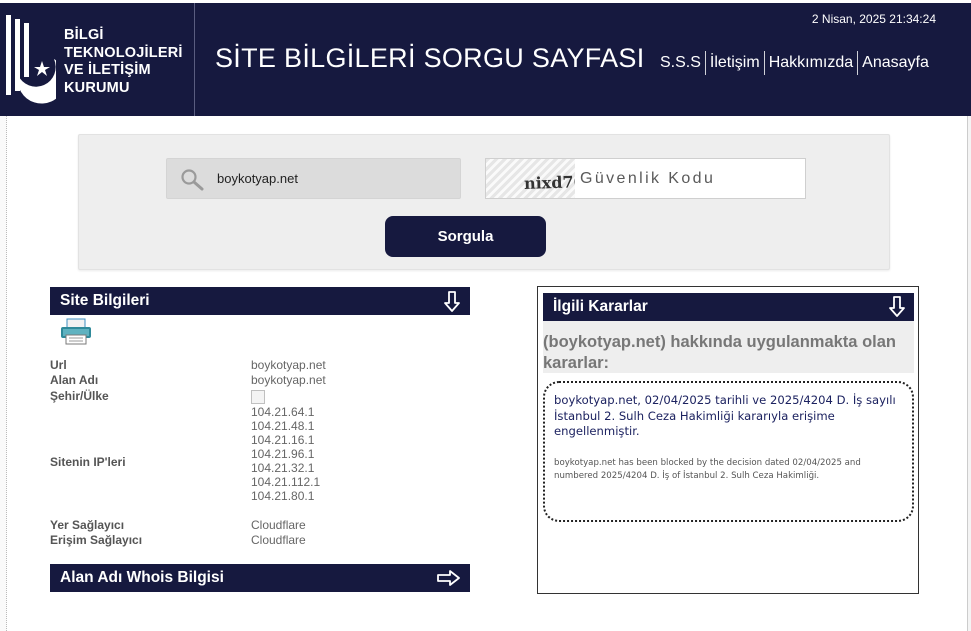 The width and height of the screenshot is (971, 631). Describe the element at coordinates (88, 462) in the screenshot. I see `ip-label: Sitenin IP'leri` at that location.